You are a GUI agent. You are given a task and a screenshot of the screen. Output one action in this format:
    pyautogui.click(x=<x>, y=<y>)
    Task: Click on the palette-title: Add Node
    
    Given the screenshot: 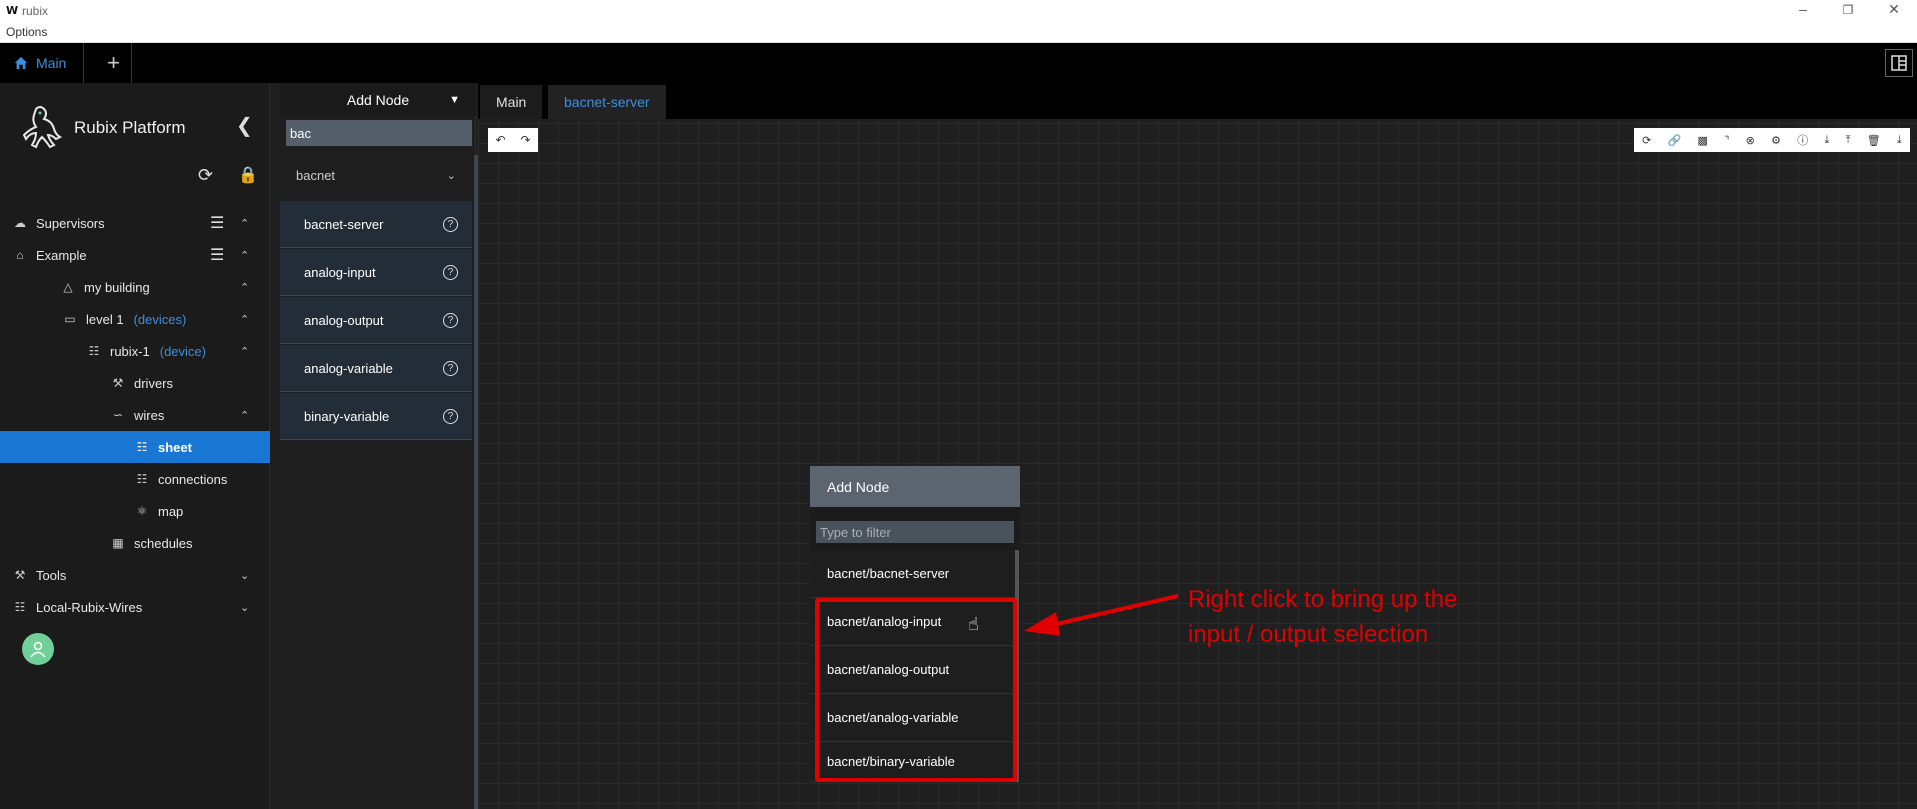 What is the action you would take?
    pyautogui.click(x=378, y=99)
    